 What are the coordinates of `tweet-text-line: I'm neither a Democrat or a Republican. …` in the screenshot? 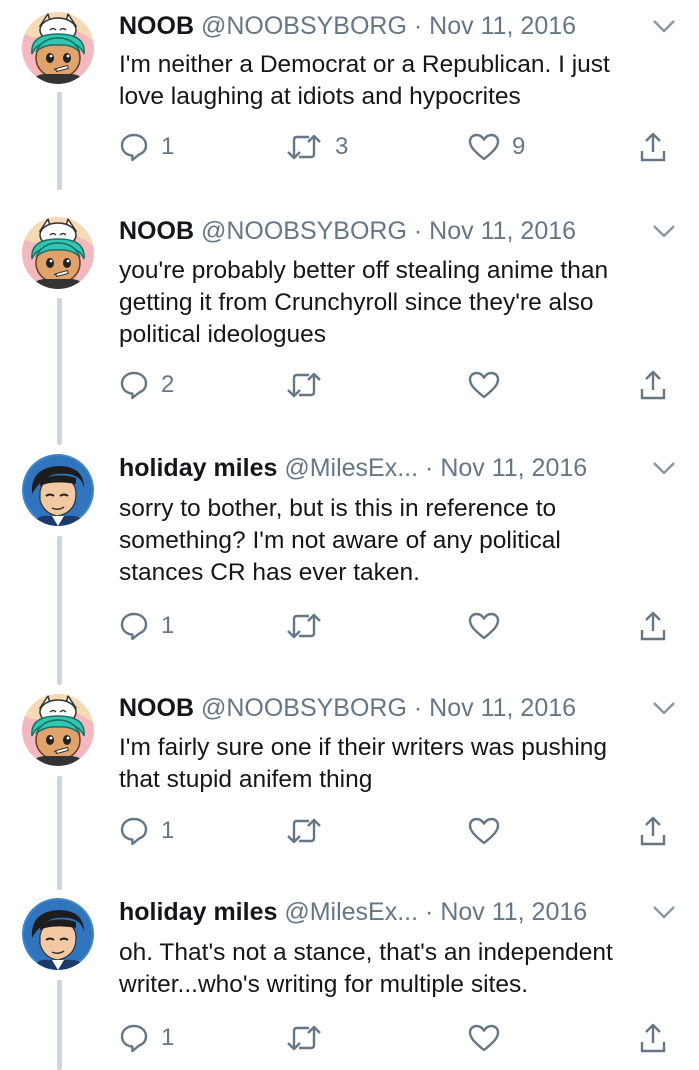 It's located at (364, 64).